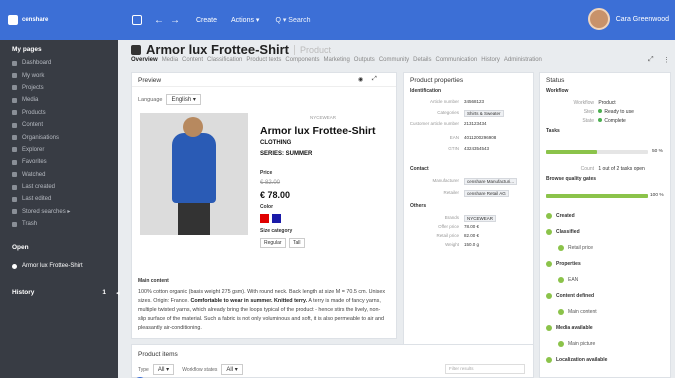 This screenshot has width=675, height=378. What do you see at coordinates (59, 162) in the screenshot?
I see `sidebar-item-8: Favorites` at bounding box center [59, 162].